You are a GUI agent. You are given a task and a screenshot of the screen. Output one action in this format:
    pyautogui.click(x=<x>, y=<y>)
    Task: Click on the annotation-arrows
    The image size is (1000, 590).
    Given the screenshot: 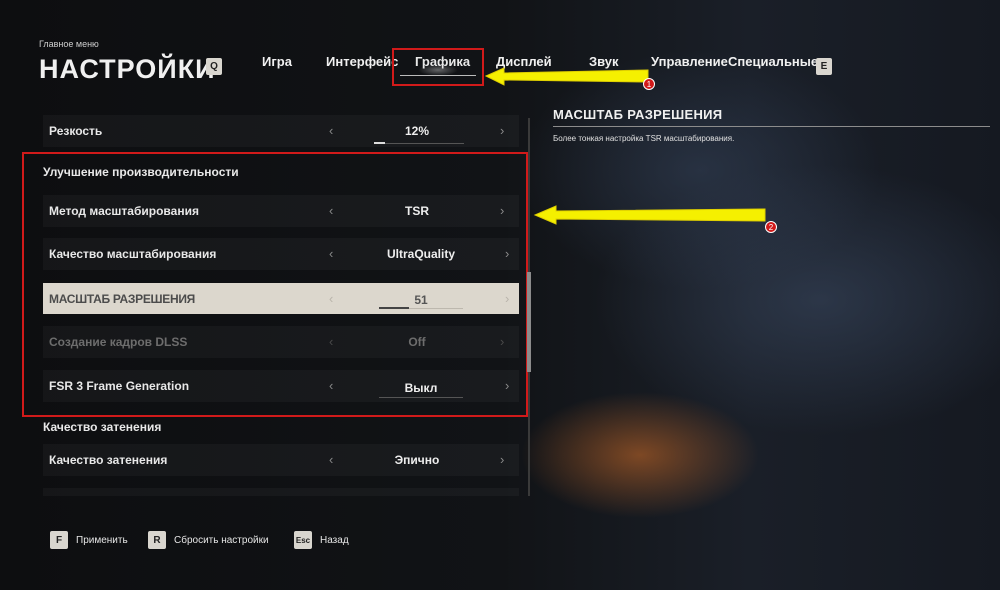 What is the action you would take?
    pyautogui.click(x=625, y=146)
    